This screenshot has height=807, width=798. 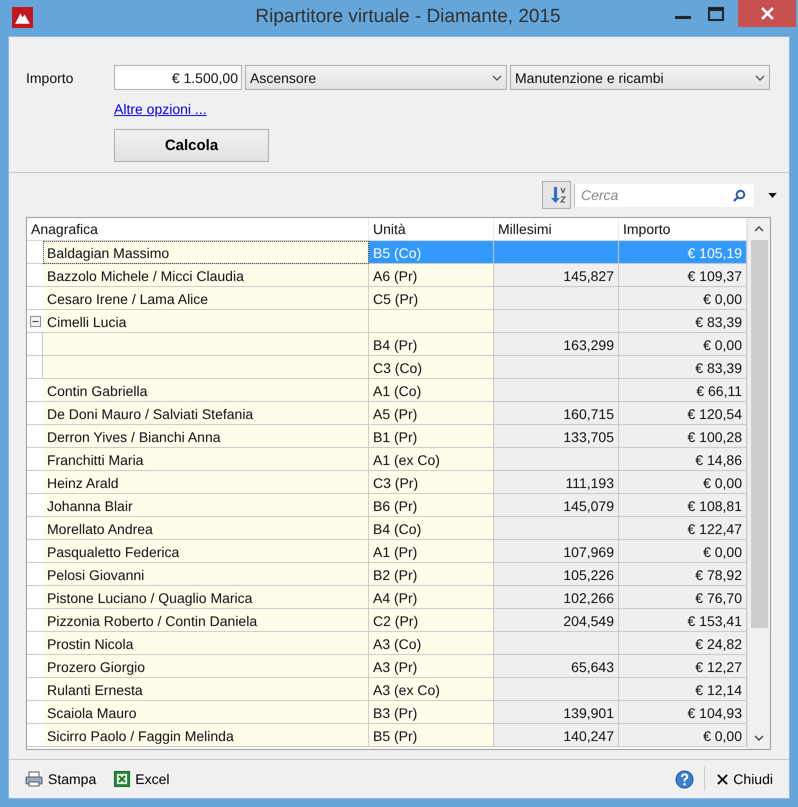 I want to click on table-cell: B5 (Co), so click(x=431, y=252).